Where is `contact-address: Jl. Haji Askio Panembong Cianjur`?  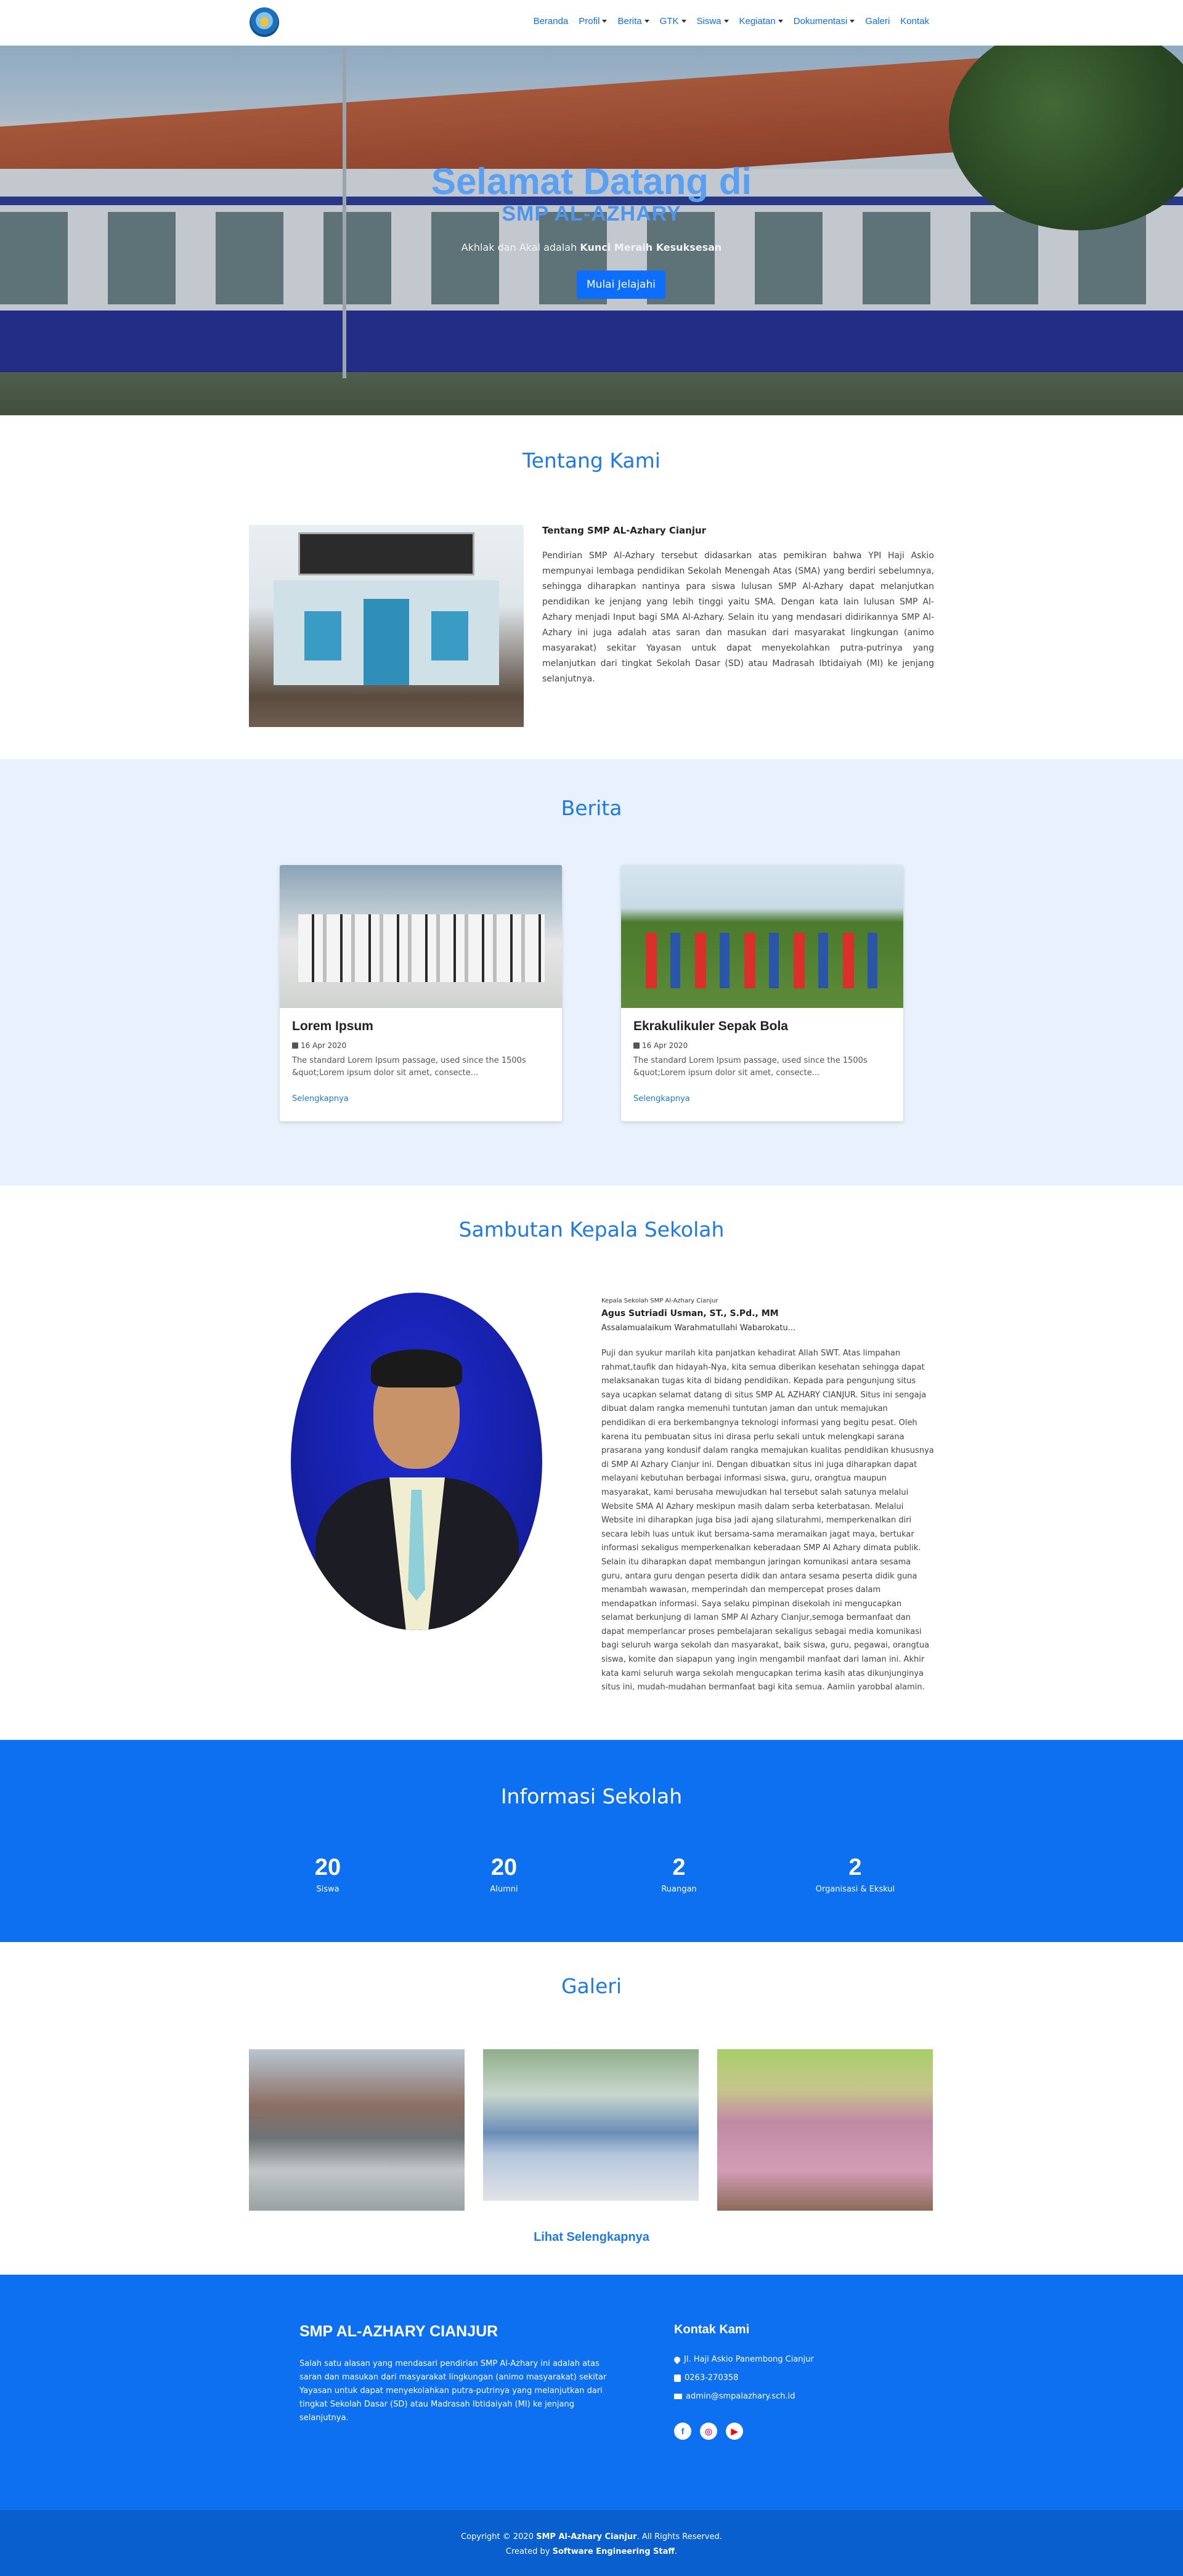
contact-address: Jl. Haji Askio Panembong Cianjur is located at coordinates (743, 2359).